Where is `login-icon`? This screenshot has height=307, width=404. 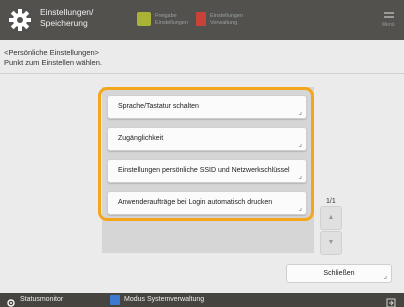 login-icon is located at coordinates (391, 301).